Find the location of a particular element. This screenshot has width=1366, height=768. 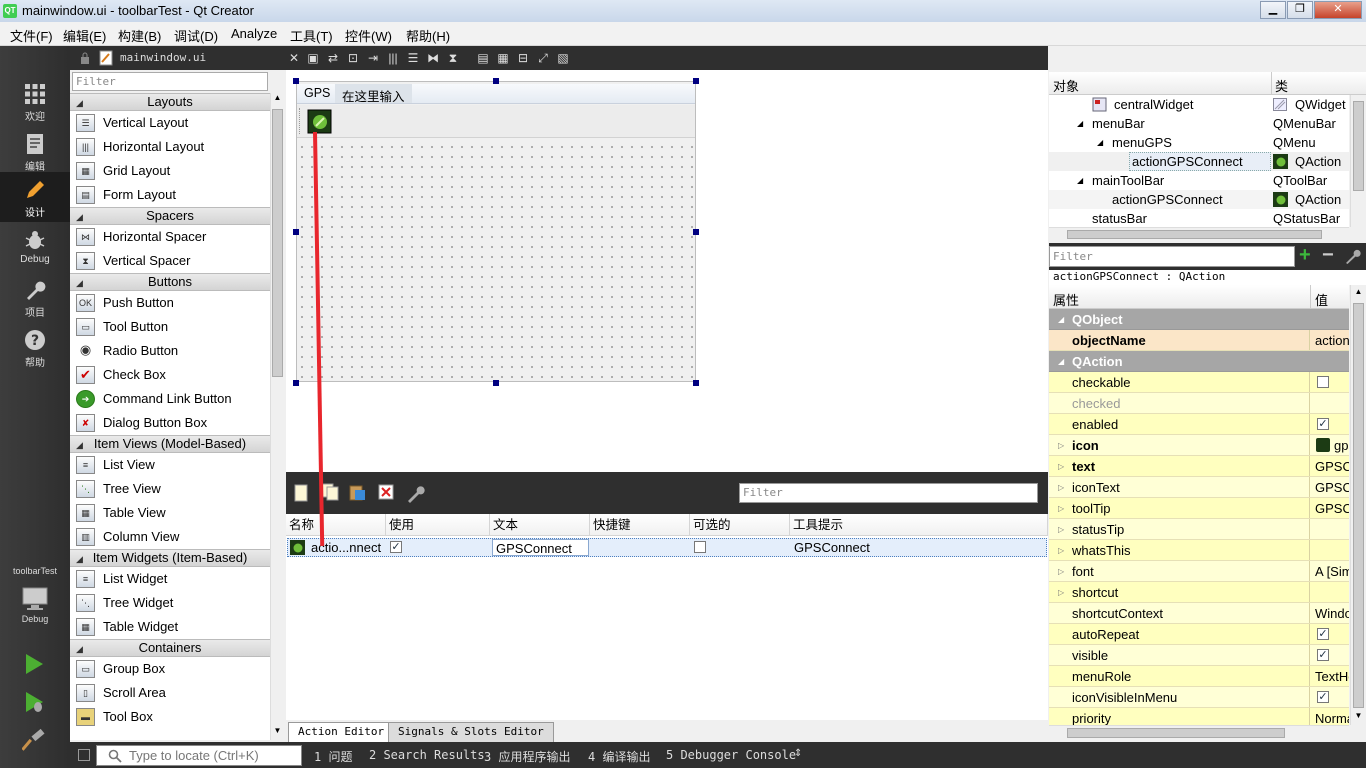

action-name-cell: actio...nnect is located at coordinates (344, 547).